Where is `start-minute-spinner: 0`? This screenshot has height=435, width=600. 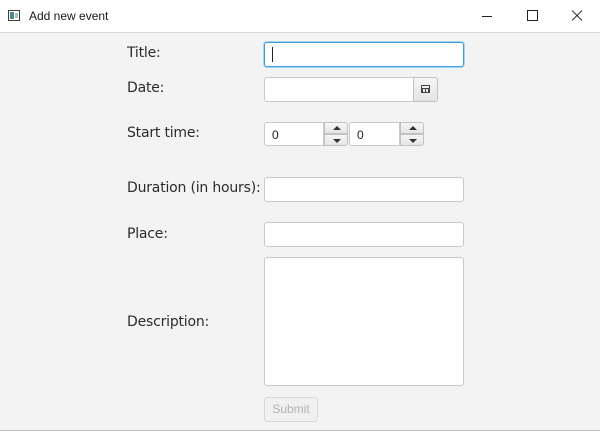
start-minute-spinner: 0 is located at coordinates (374, 134).